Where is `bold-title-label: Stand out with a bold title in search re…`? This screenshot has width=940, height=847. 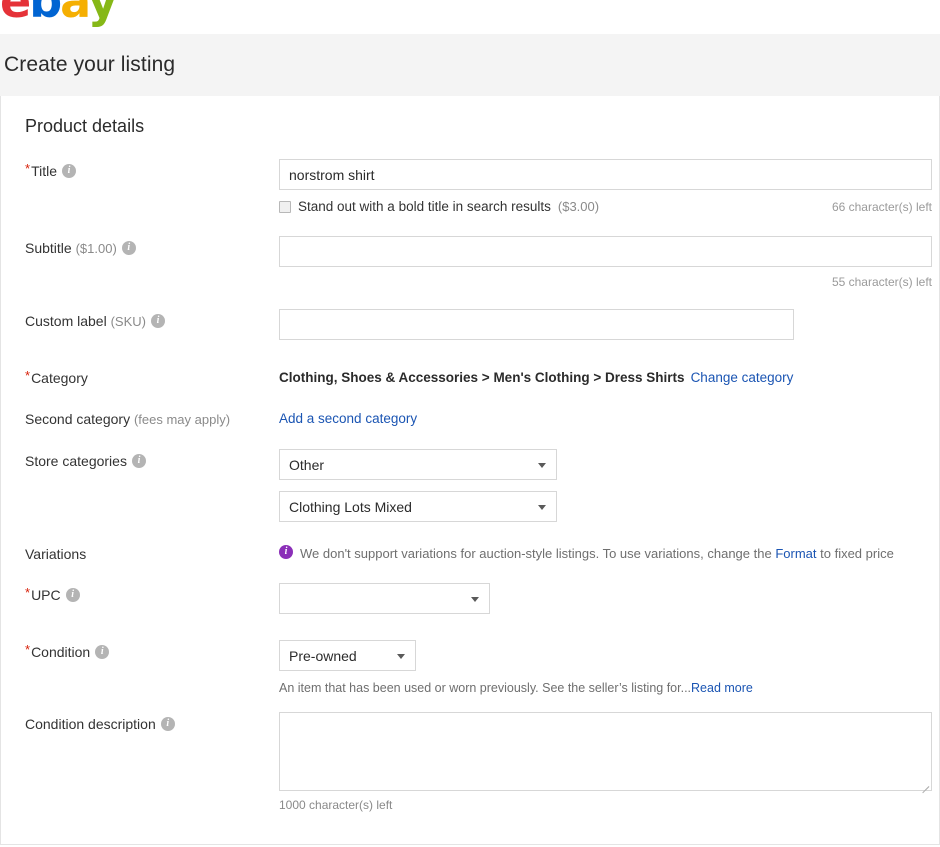 bold-title-label: Stand out with a bold title in search re… is located at coordinates (424, 206).